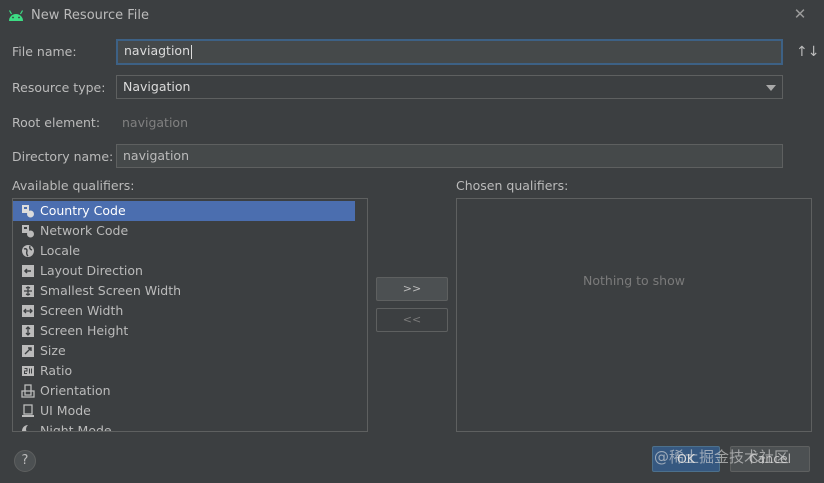  What do you see at coordinates (25, 461) in the screenshot?
I see `help-icon: ?` at bounding box center [25, 461].